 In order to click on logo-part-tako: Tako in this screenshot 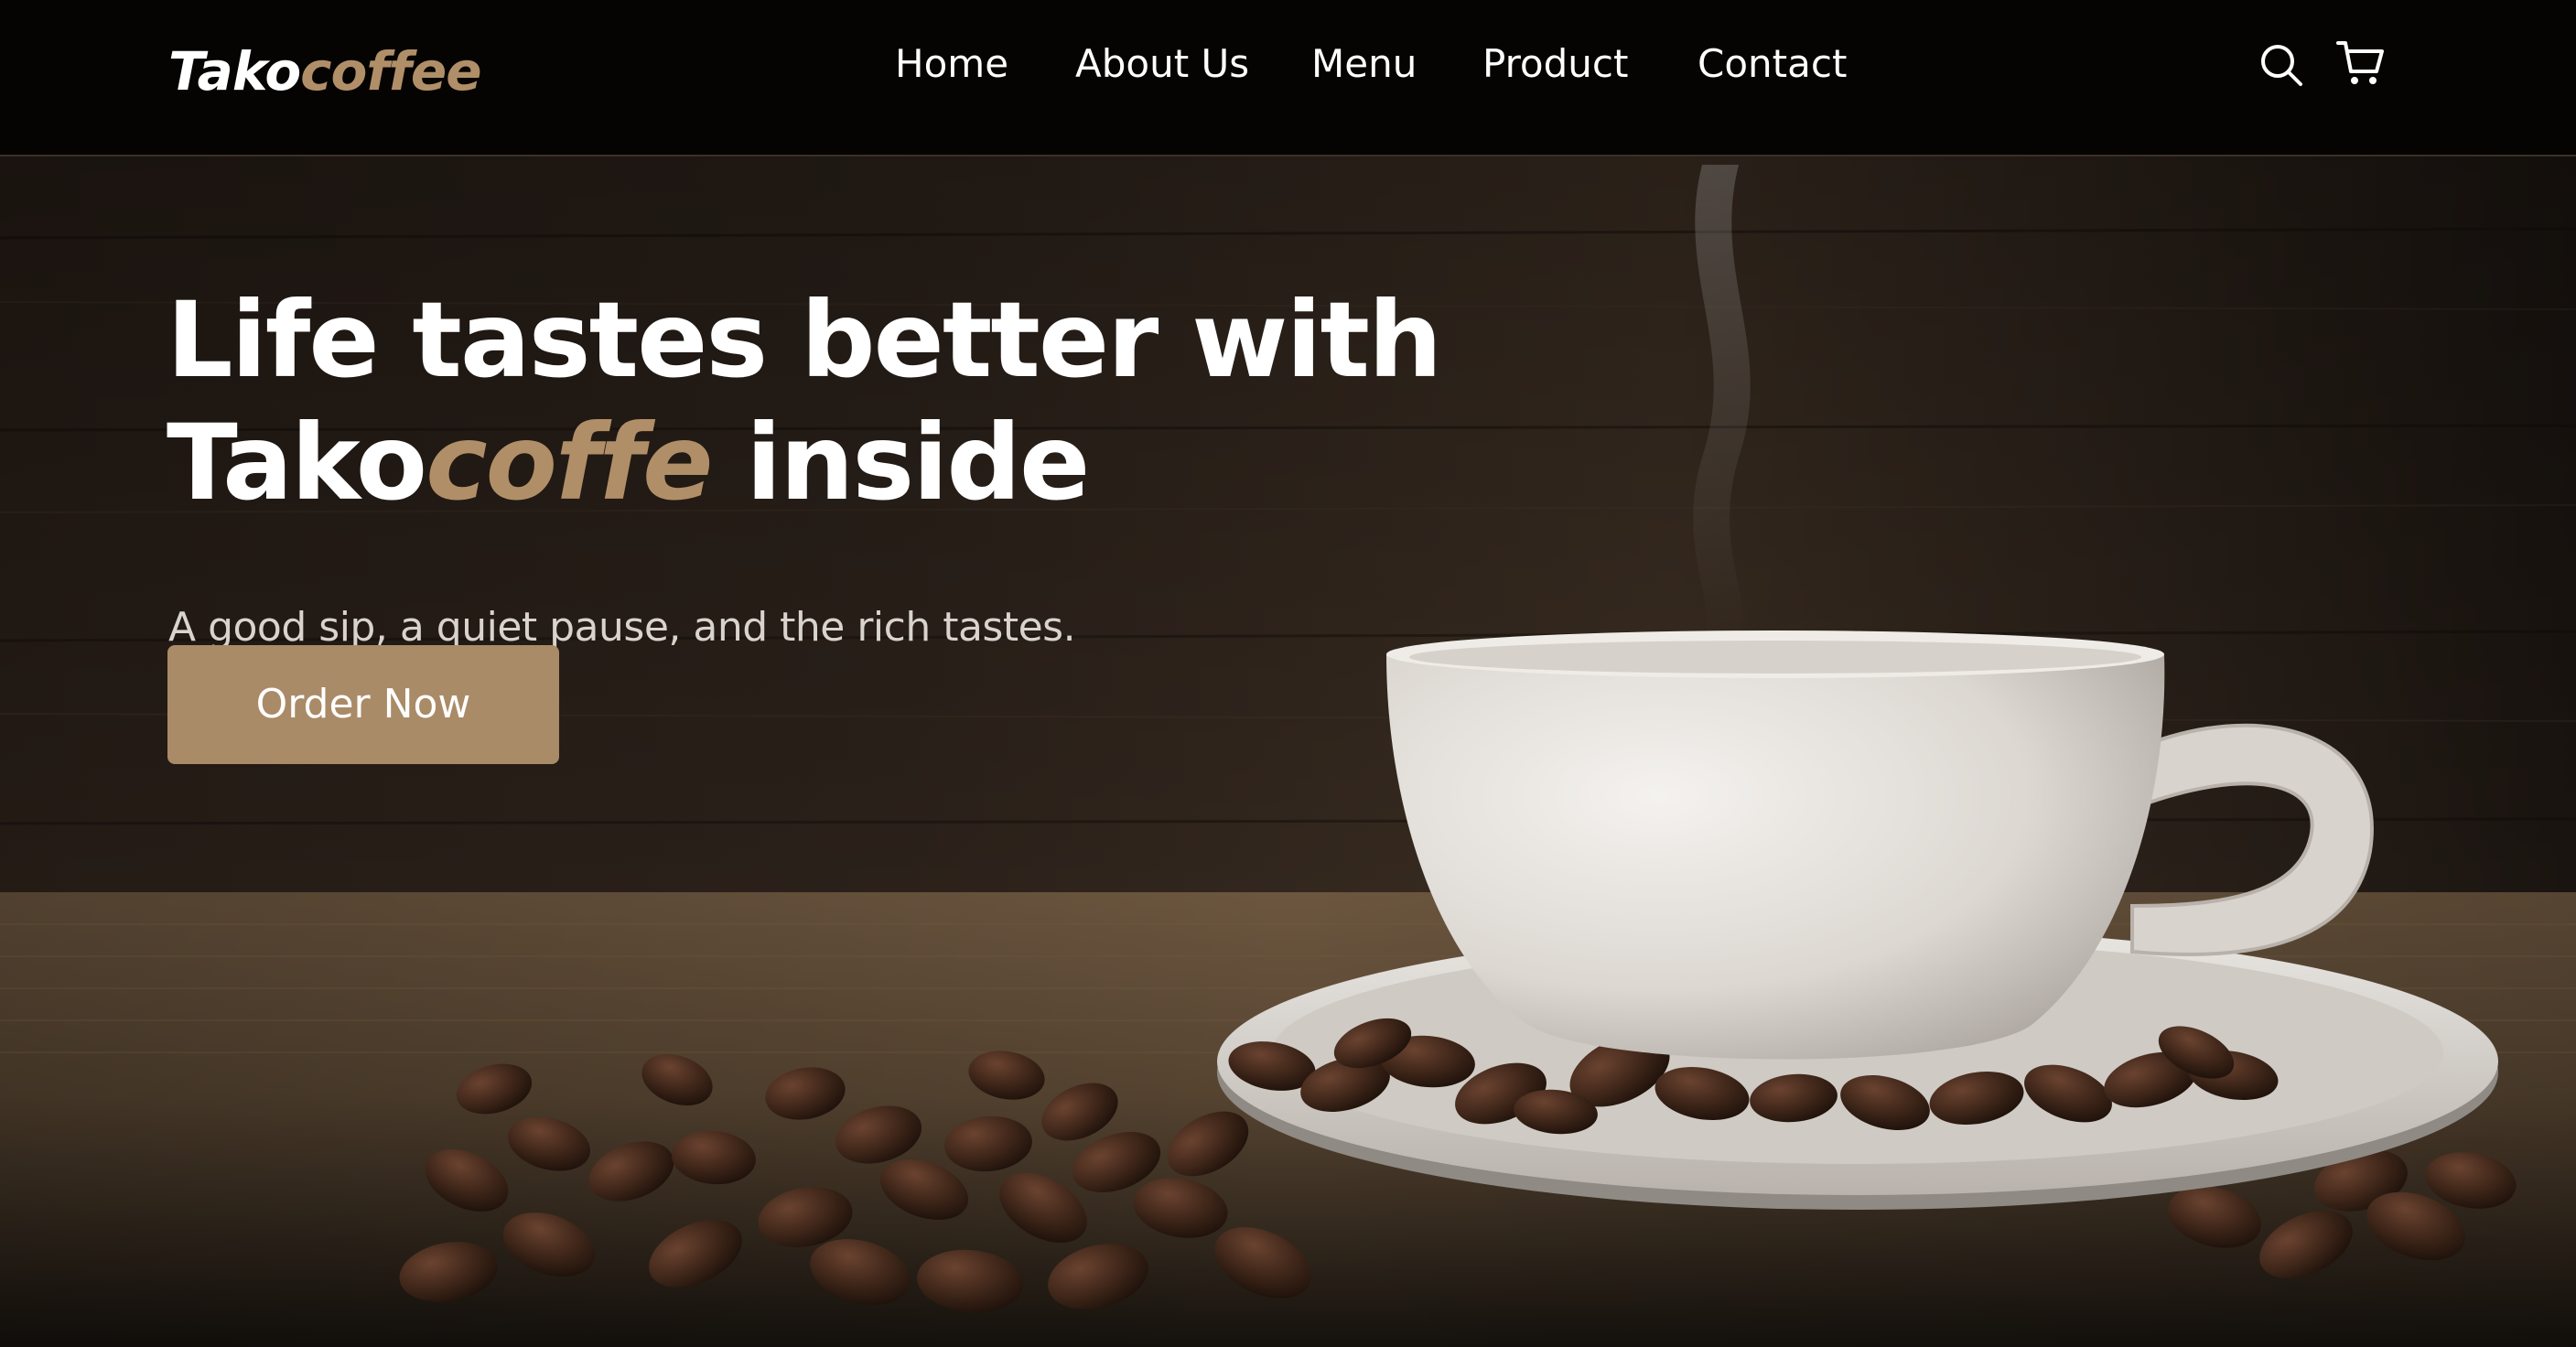, I will do `click(235, 71)`.